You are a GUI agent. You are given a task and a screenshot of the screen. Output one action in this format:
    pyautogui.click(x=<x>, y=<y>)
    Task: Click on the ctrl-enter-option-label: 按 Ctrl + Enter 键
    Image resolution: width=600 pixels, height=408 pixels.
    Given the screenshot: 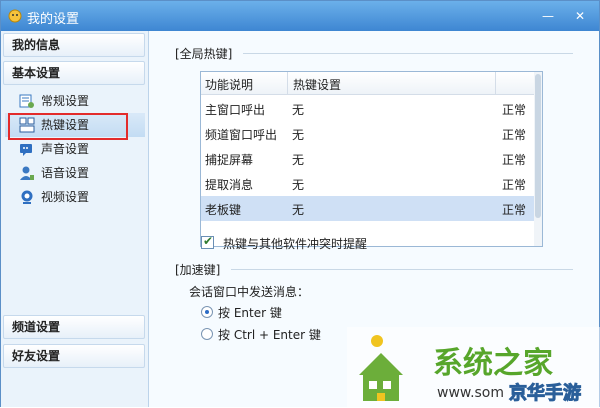 What is the action you would take?
    pyautogui.click(x=269, y=334)
    